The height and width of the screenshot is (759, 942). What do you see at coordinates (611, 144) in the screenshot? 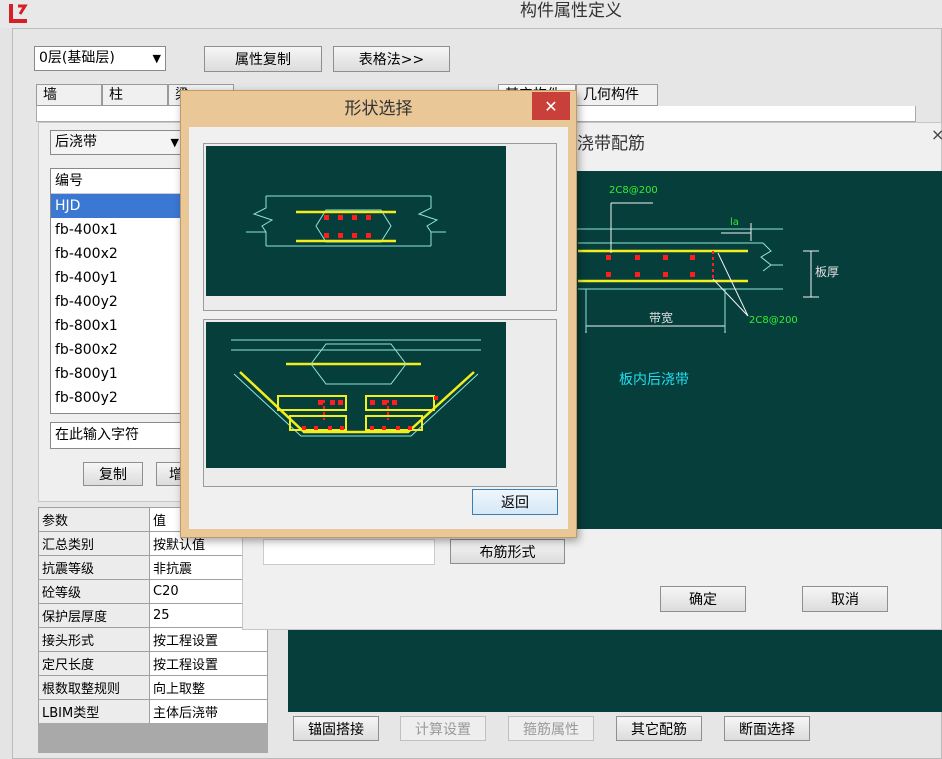
I see `rebar-dialog-title: 浇带配筋` at bounding box center [611, 144].